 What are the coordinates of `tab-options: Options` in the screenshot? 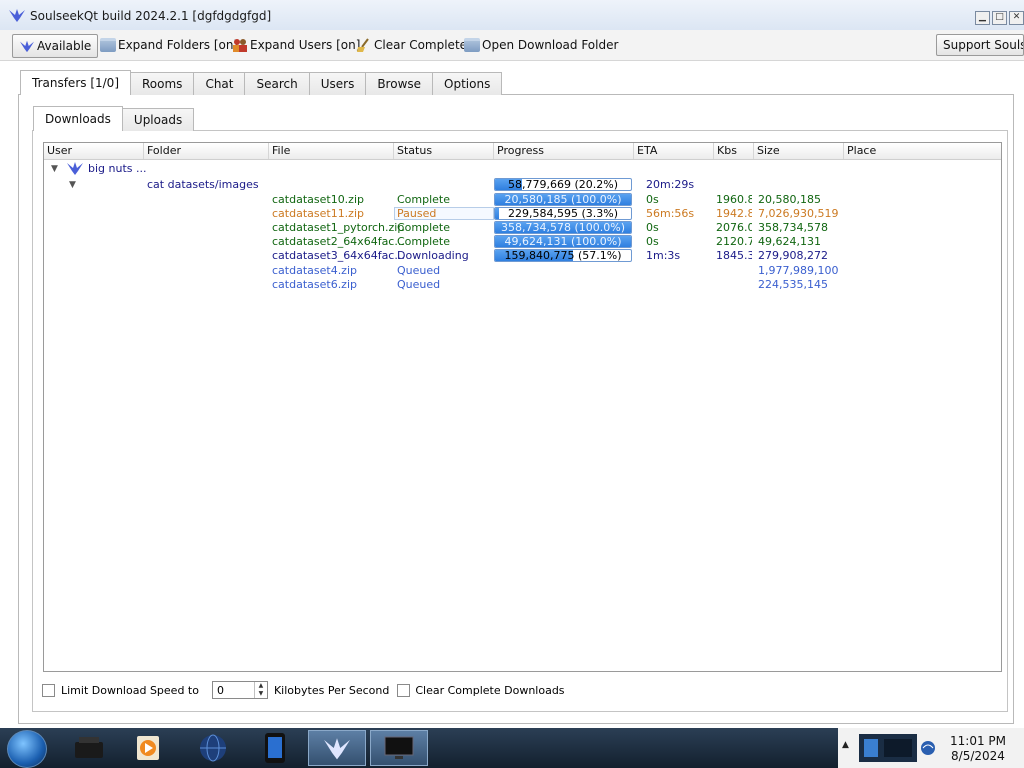 It's located at (467, 83).